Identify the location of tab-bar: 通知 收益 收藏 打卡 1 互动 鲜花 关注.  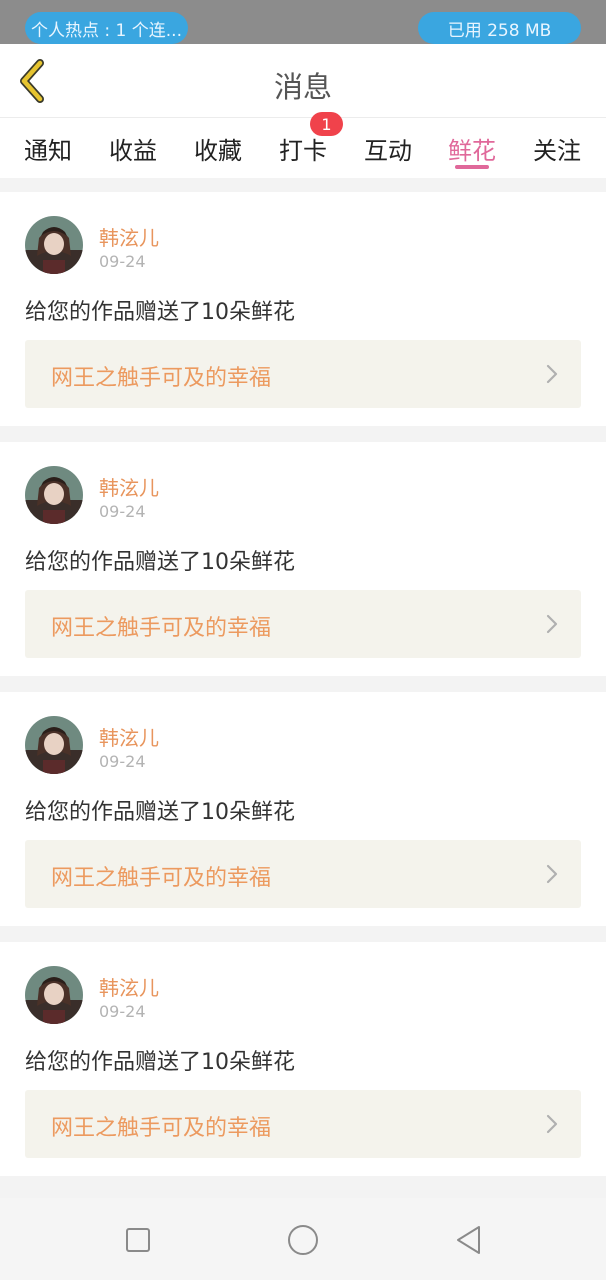
(303, 145).